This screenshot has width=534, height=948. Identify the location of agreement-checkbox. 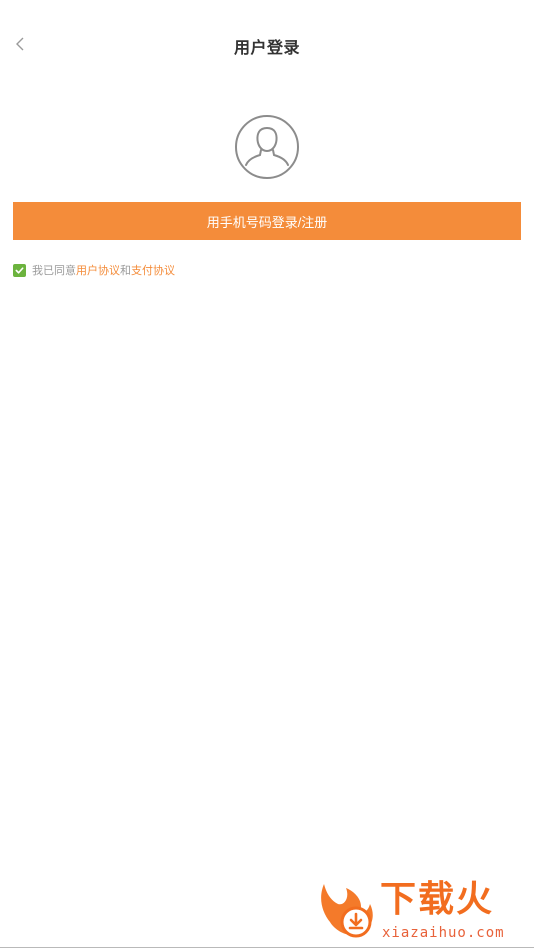
(19, 270).